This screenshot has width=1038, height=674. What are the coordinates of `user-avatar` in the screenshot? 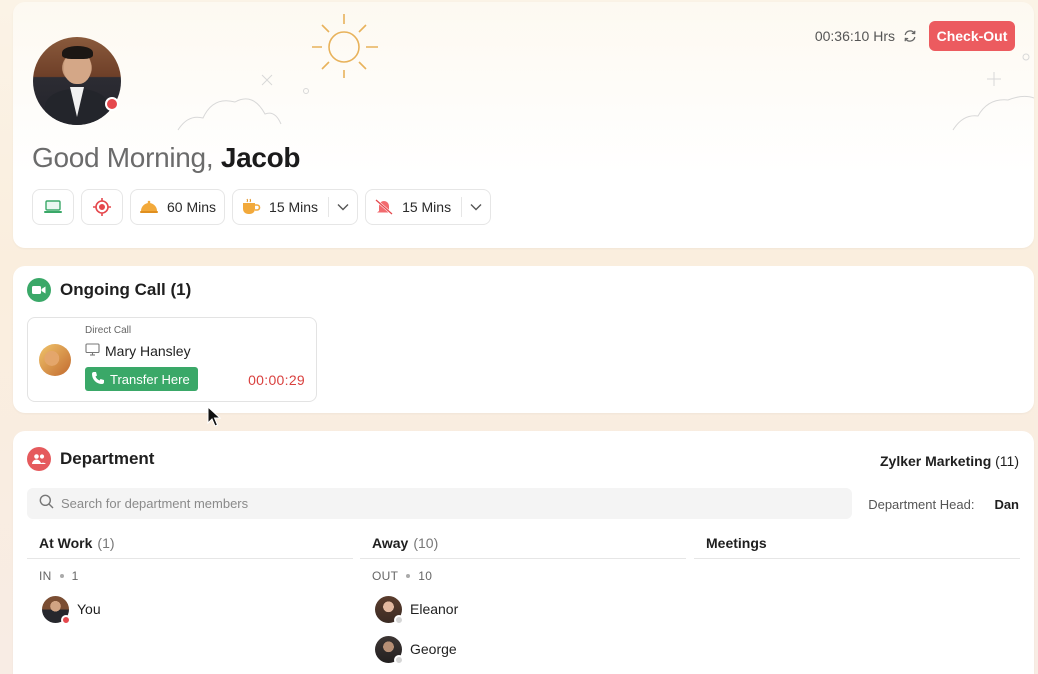 It's located at (77, 81).